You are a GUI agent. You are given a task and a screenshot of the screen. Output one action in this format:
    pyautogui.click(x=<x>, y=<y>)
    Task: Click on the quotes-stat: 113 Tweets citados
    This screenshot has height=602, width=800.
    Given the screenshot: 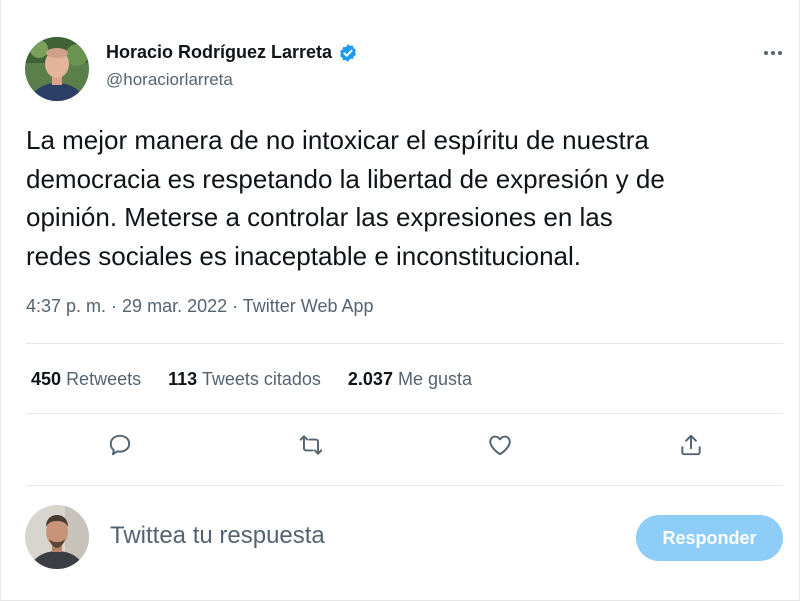 What is the action you would take?
    pyautogui.click(x=244, y=379)
    